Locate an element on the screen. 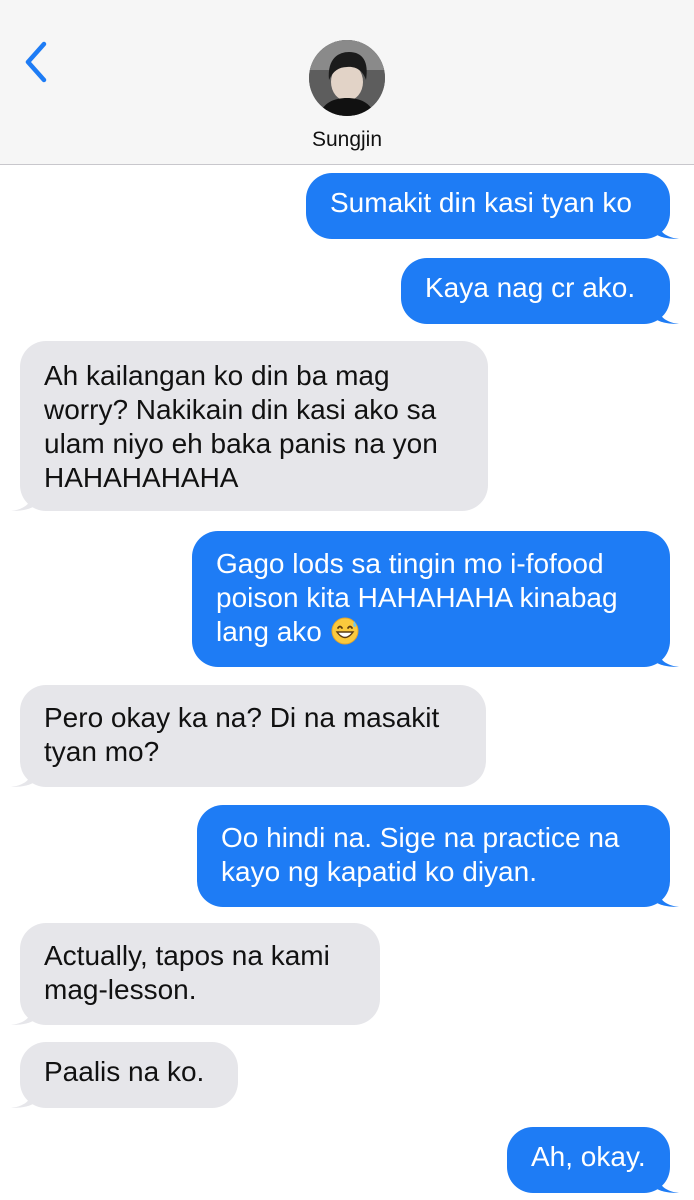 The width and height of the screenshot is (694, 1200). message-text: Sumakit din kasi tyan ko is located at coordinates (481, 202).